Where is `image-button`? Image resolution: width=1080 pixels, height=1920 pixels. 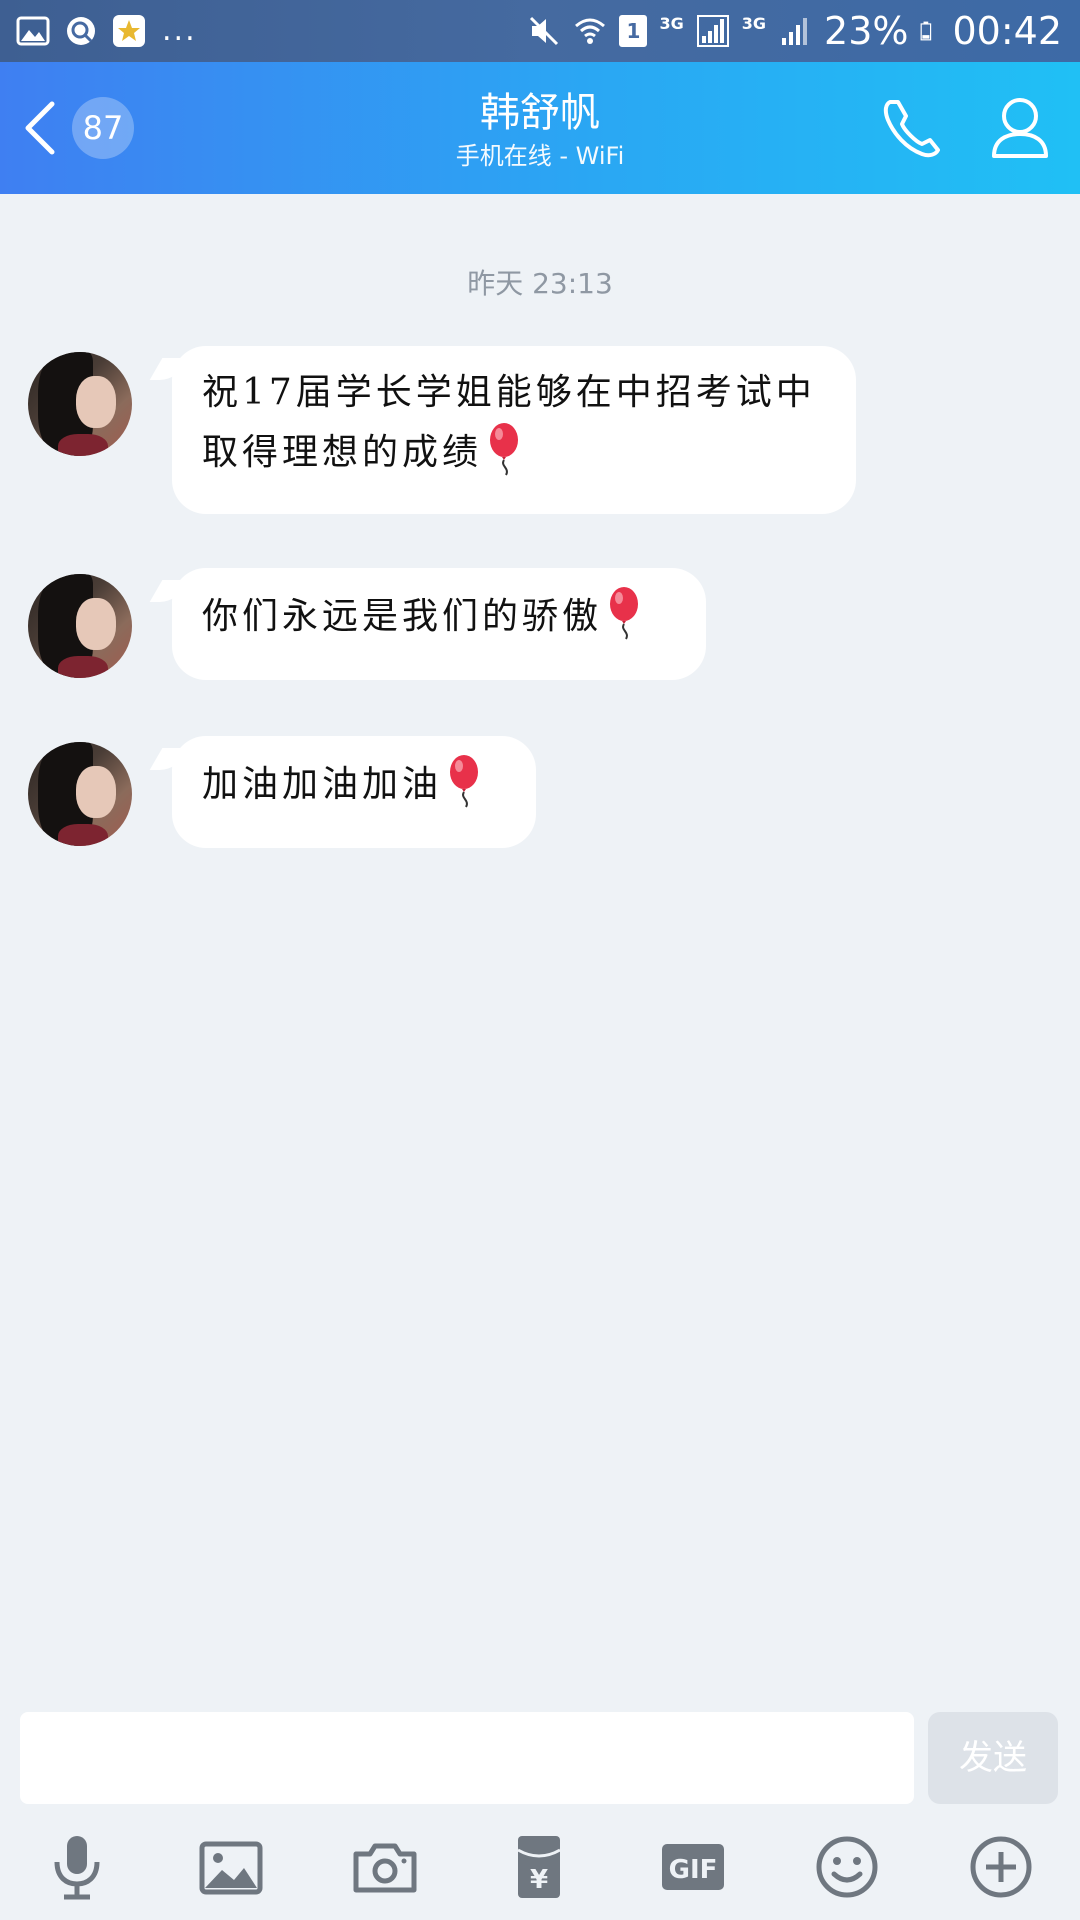
image-button is located at coordinates (231, 1867).